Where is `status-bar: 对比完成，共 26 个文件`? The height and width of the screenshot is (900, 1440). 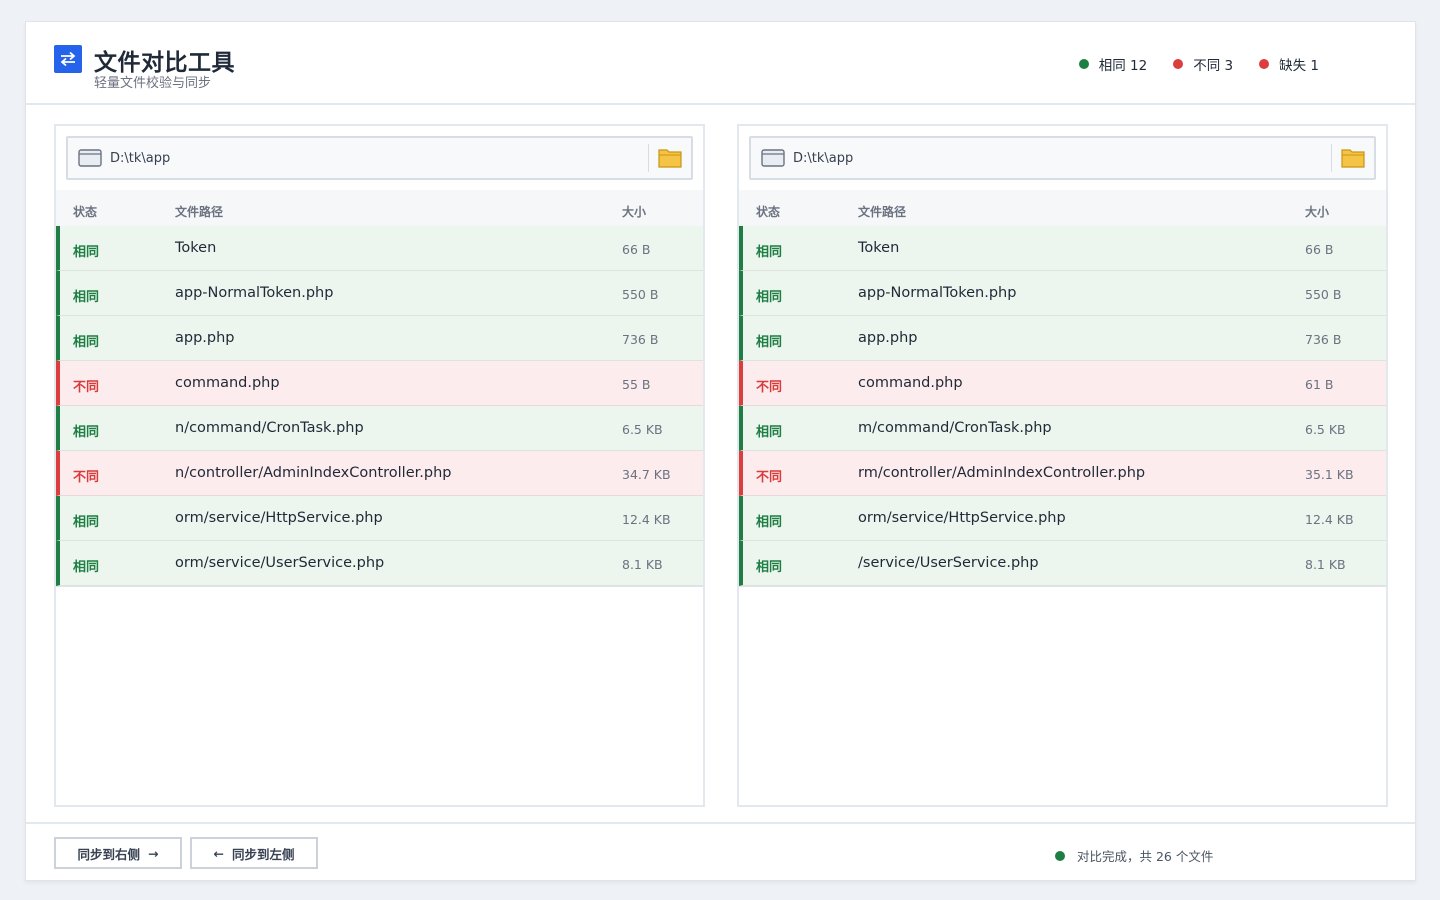
status-bar: 对比完成，共 26 个文件 is located at coordinates (1134, 855).